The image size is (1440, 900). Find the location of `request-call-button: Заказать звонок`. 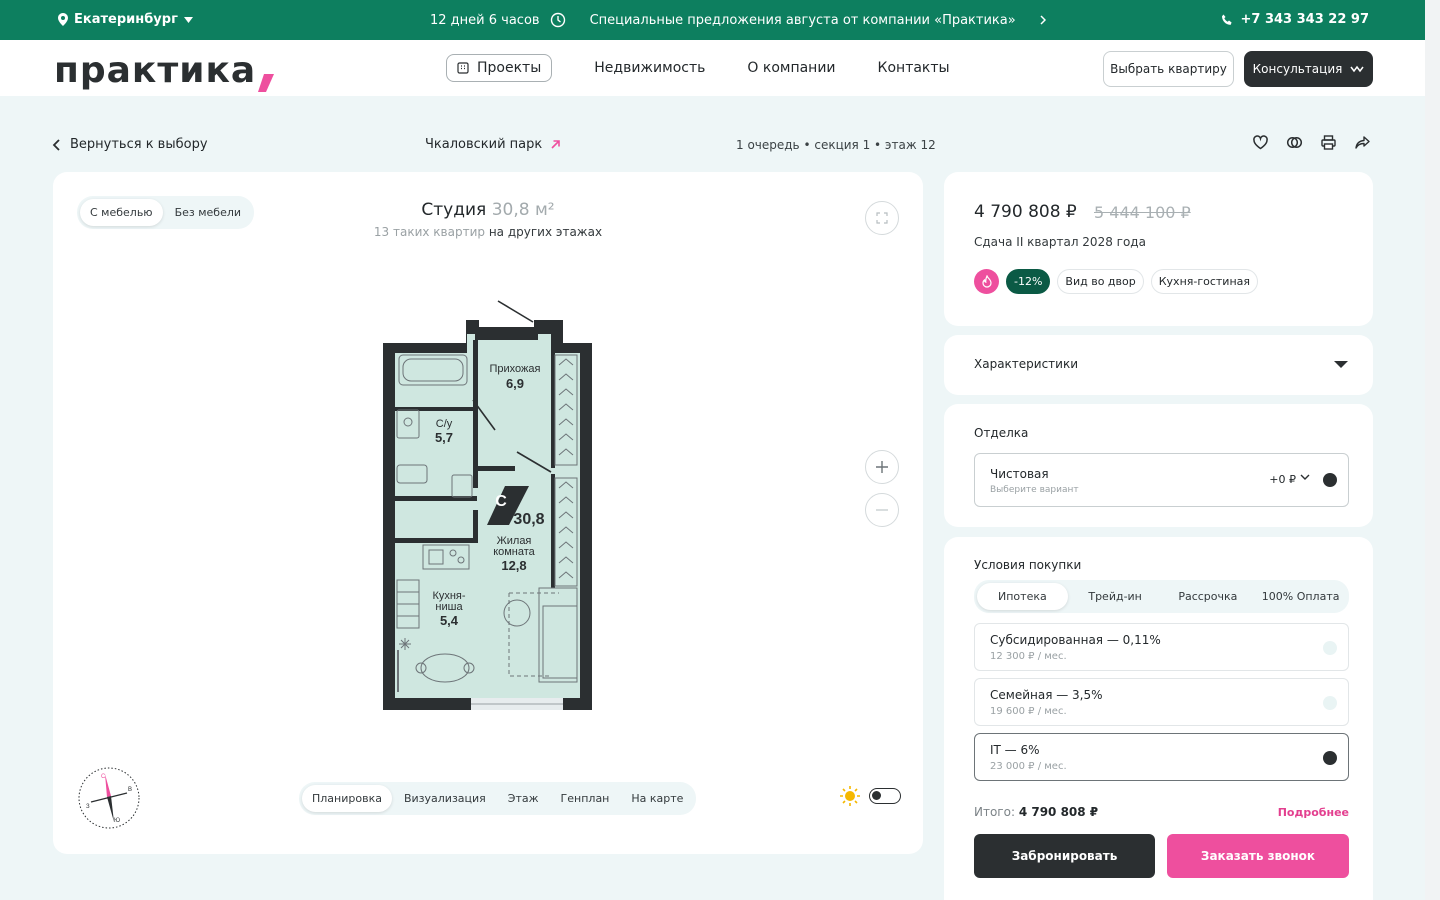

request-call-button: Заказать звонок is located at coordinates (1258, 856).